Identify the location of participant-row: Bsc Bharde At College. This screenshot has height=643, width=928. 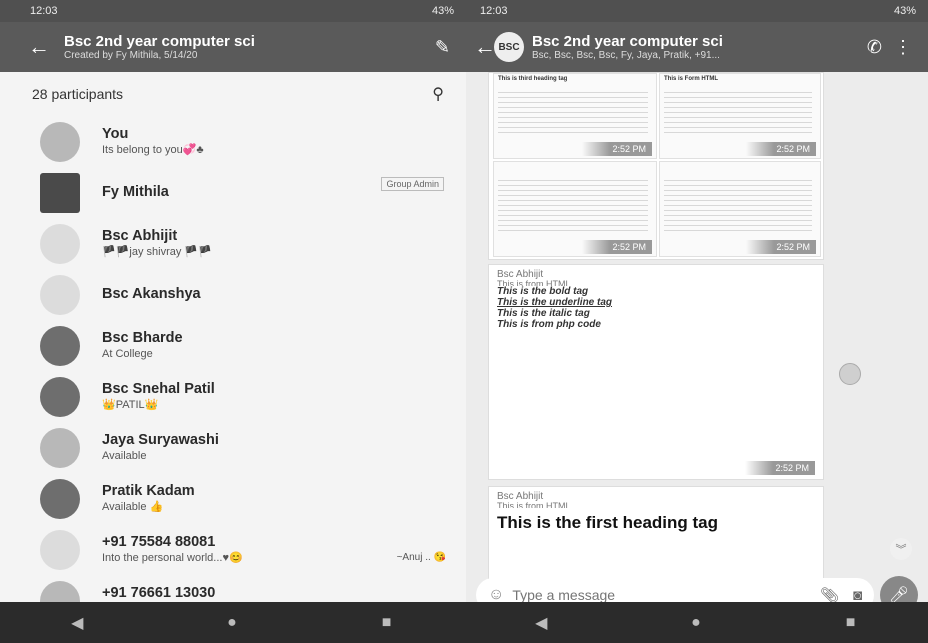
(233, 345).